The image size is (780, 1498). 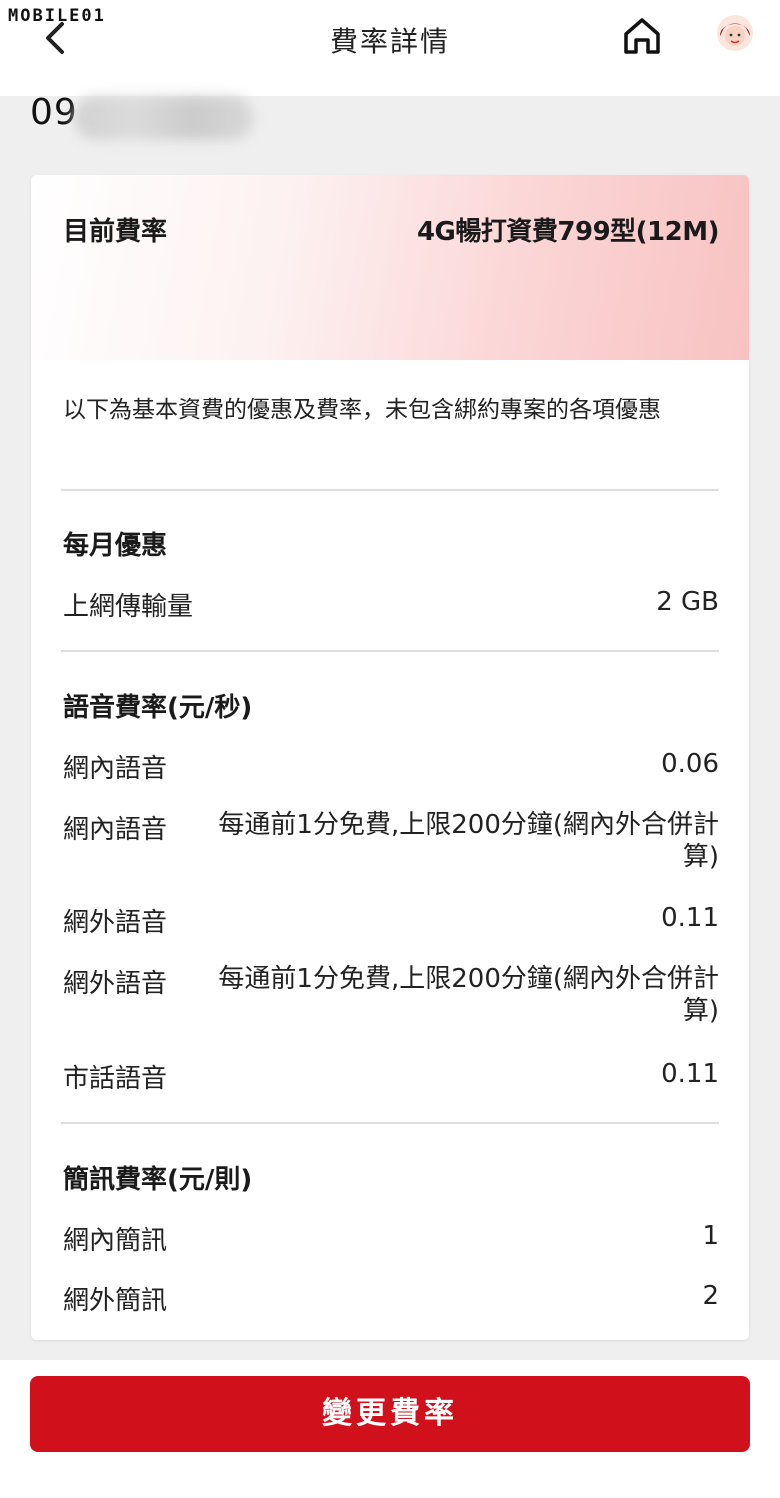 I want to click on avatar-icon, so click(x=735, y=33).